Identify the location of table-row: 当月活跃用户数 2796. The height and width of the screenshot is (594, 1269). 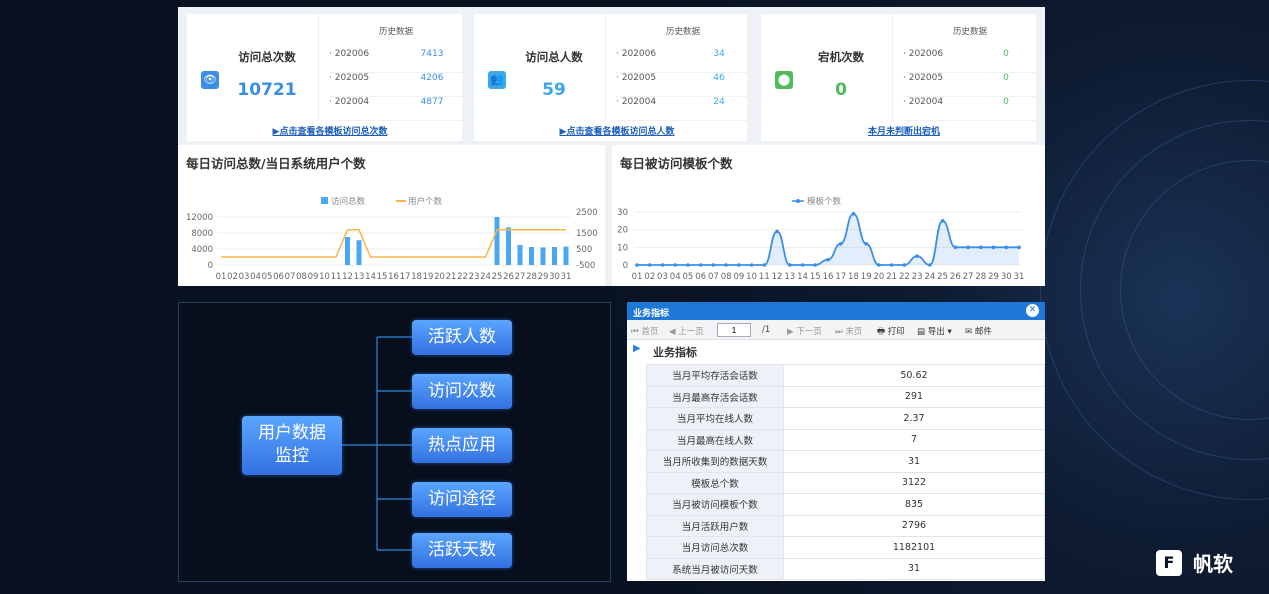
(845, 525).